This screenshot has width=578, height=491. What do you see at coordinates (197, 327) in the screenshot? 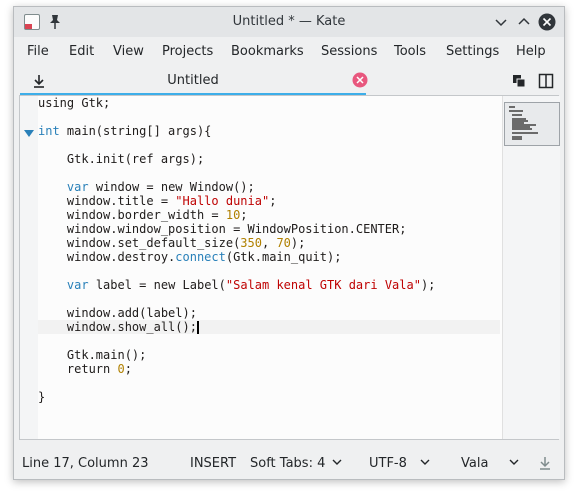
I see `text-cursor` at bounding box center [197, 327].